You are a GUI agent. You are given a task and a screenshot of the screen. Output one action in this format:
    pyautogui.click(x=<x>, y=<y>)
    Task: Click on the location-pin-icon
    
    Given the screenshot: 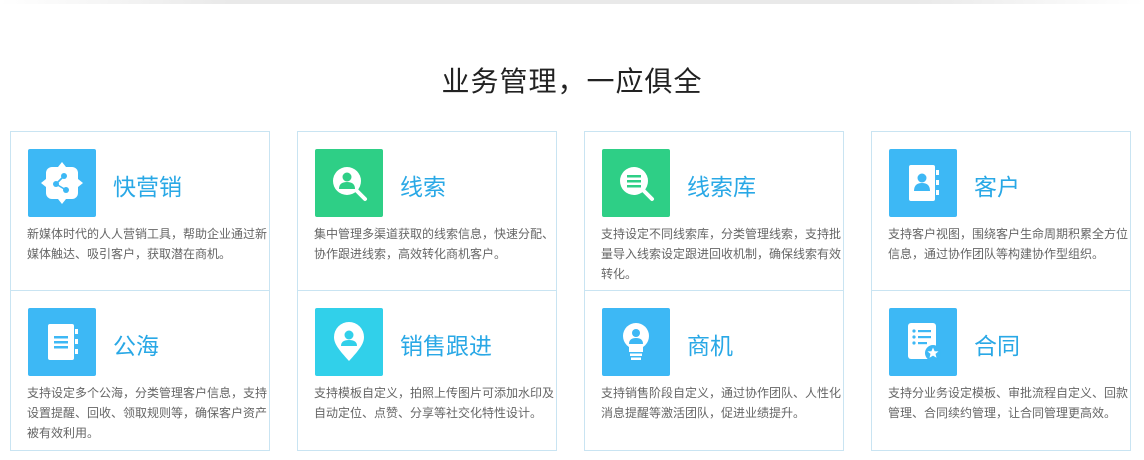 What is the action you would take?
    pyautogui.click(x=349, y=342)
    